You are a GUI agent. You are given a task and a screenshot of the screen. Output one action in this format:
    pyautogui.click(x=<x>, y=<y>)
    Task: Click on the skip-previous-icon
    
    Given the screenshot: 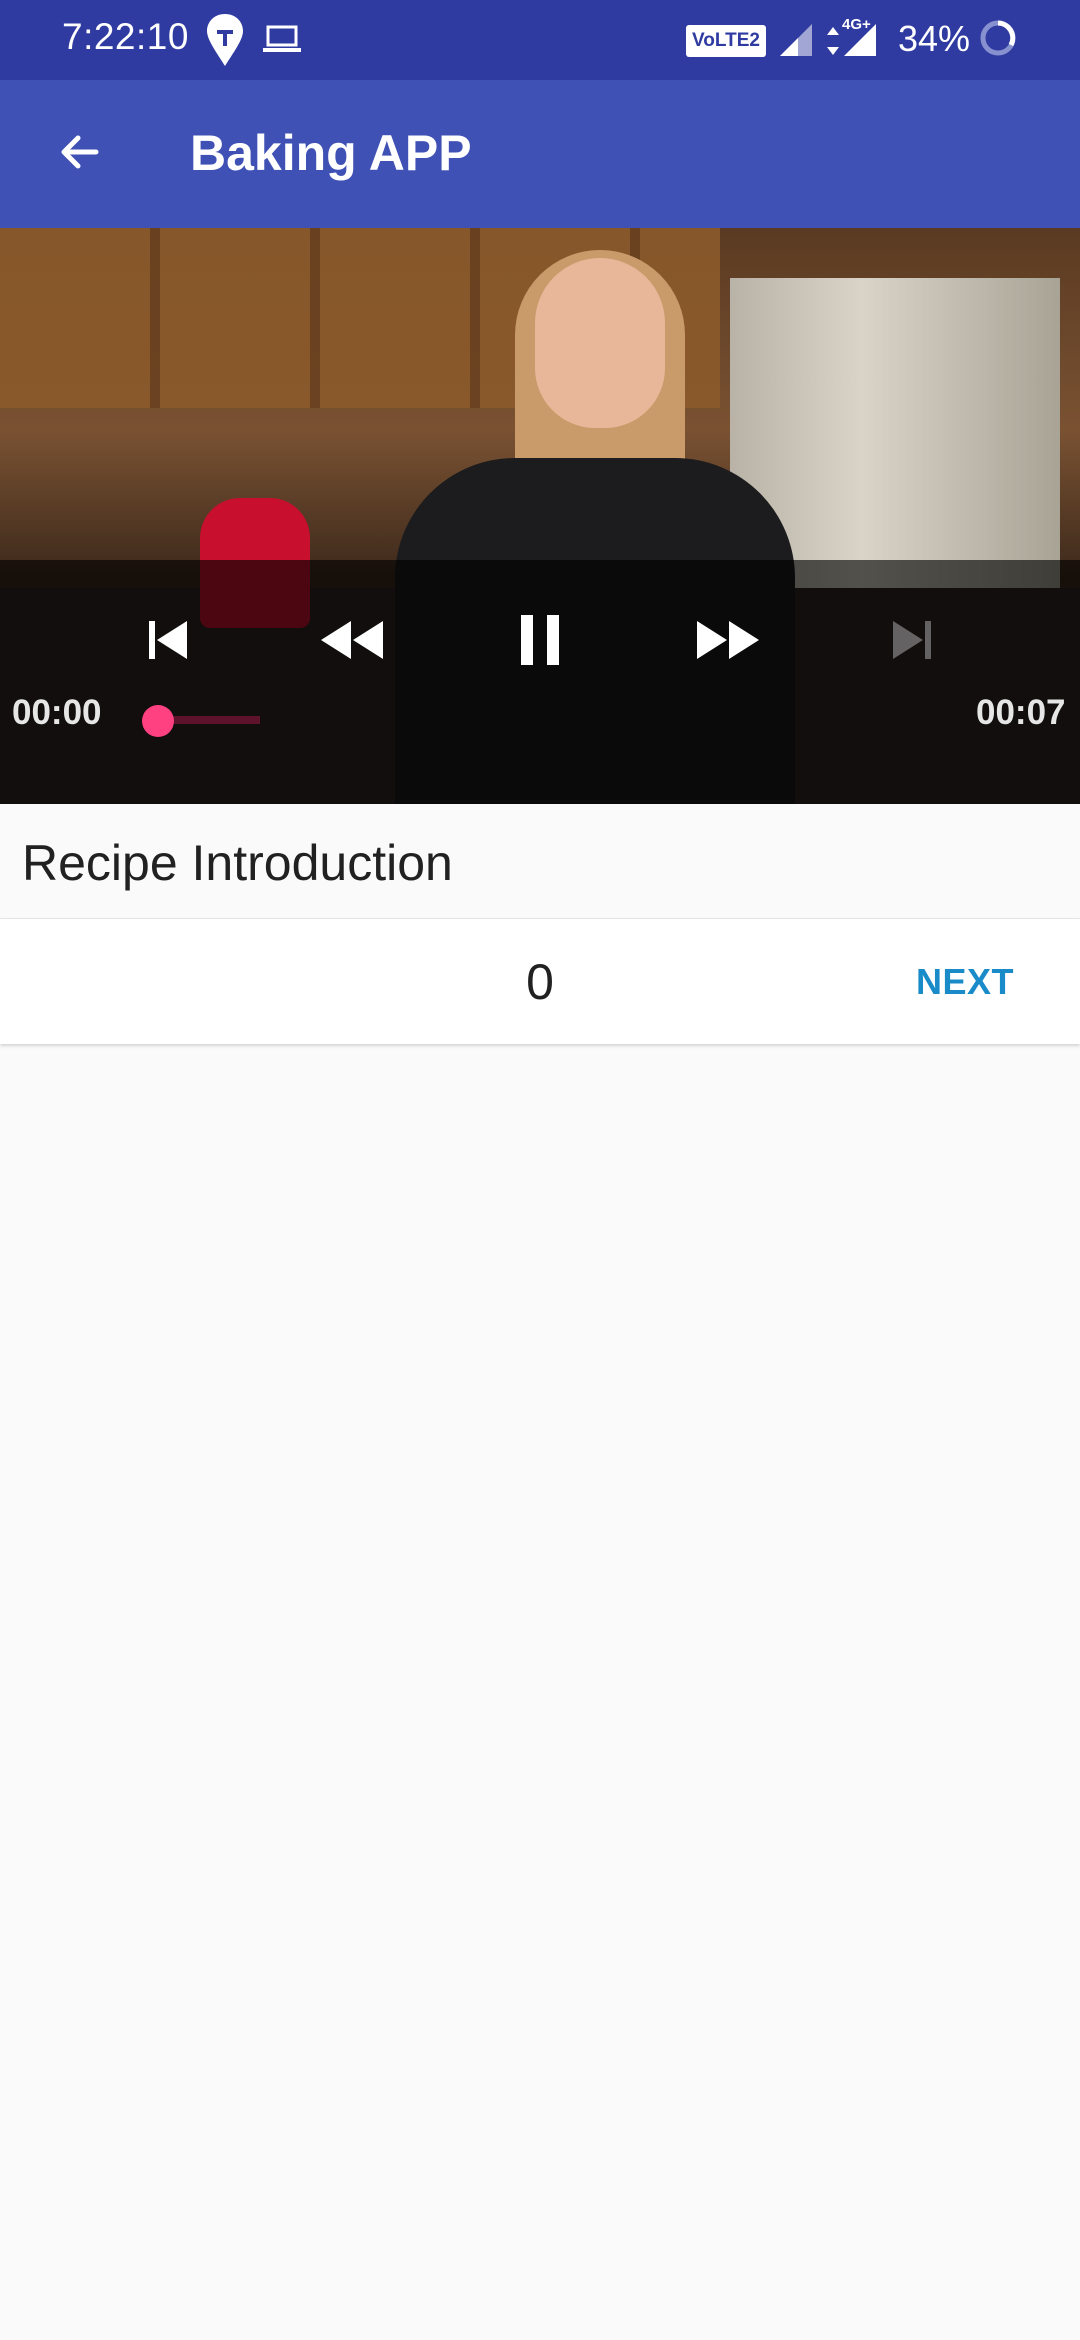 What is the action you would take?
    pyautogui.click(x=168, y=642)
    